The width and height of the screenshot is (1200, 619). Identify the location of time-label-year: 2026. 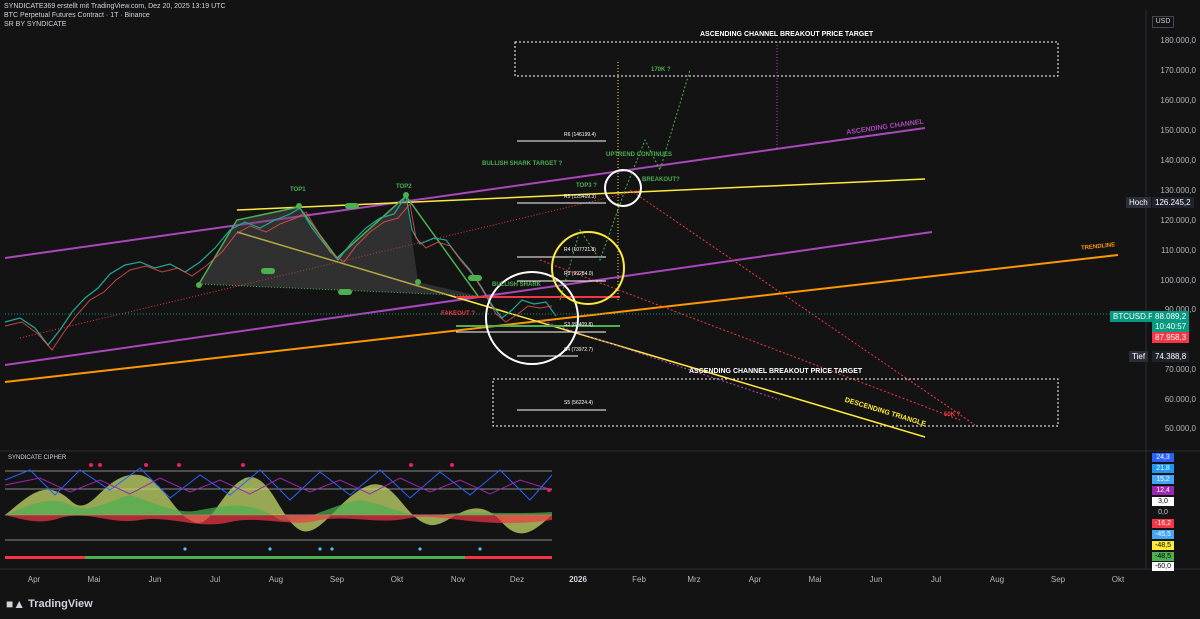
(578, 579).